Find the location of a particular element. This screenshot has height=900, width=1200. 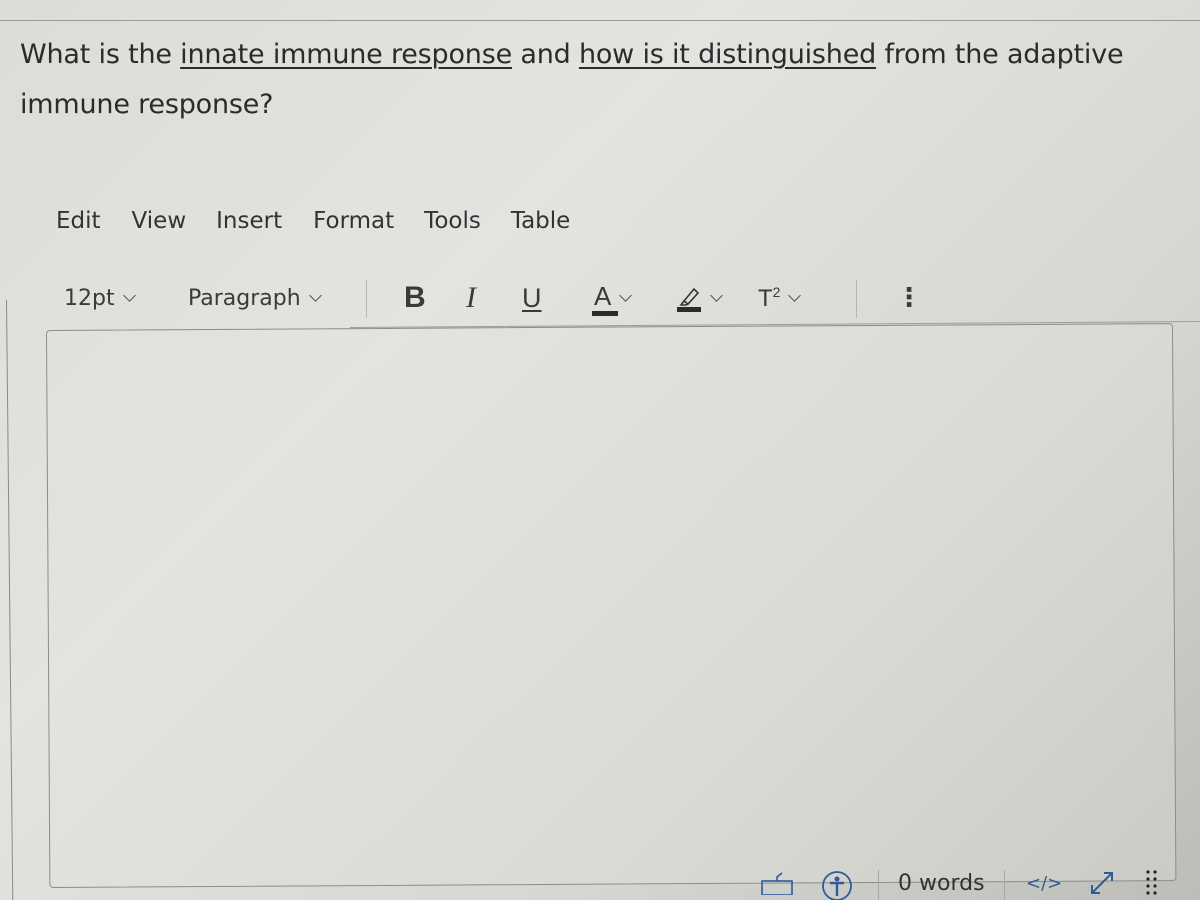

formatting-toolbar: 12pt Paragraph B I U A T2 ⋮ is located at coordinates (614, 300).